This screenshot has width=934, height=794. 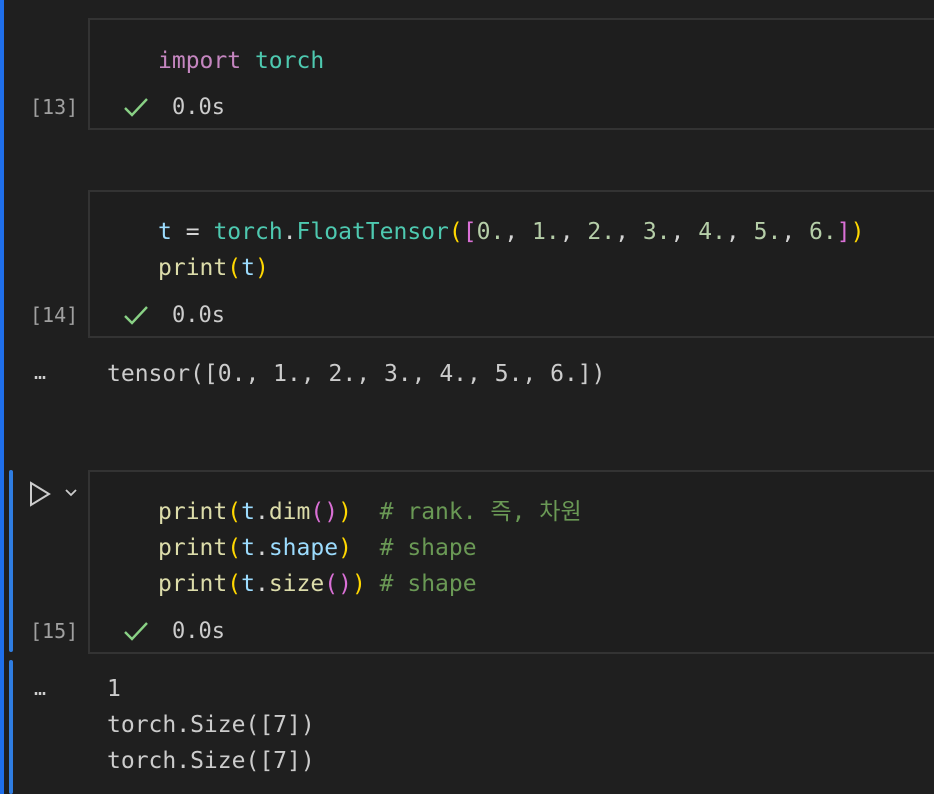 I want to click on chevron-down-icon, so click(x=71, y=493).